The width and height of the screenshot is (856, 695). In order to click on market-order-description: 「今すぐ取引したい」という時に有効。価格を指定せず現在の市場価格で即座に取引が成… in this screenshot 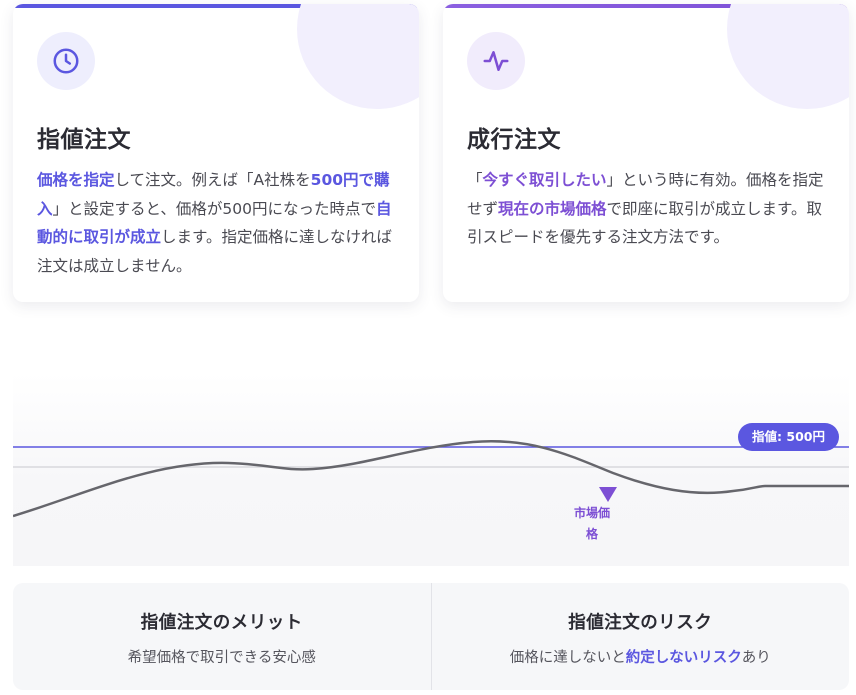, I will do `click(648, 209)`.